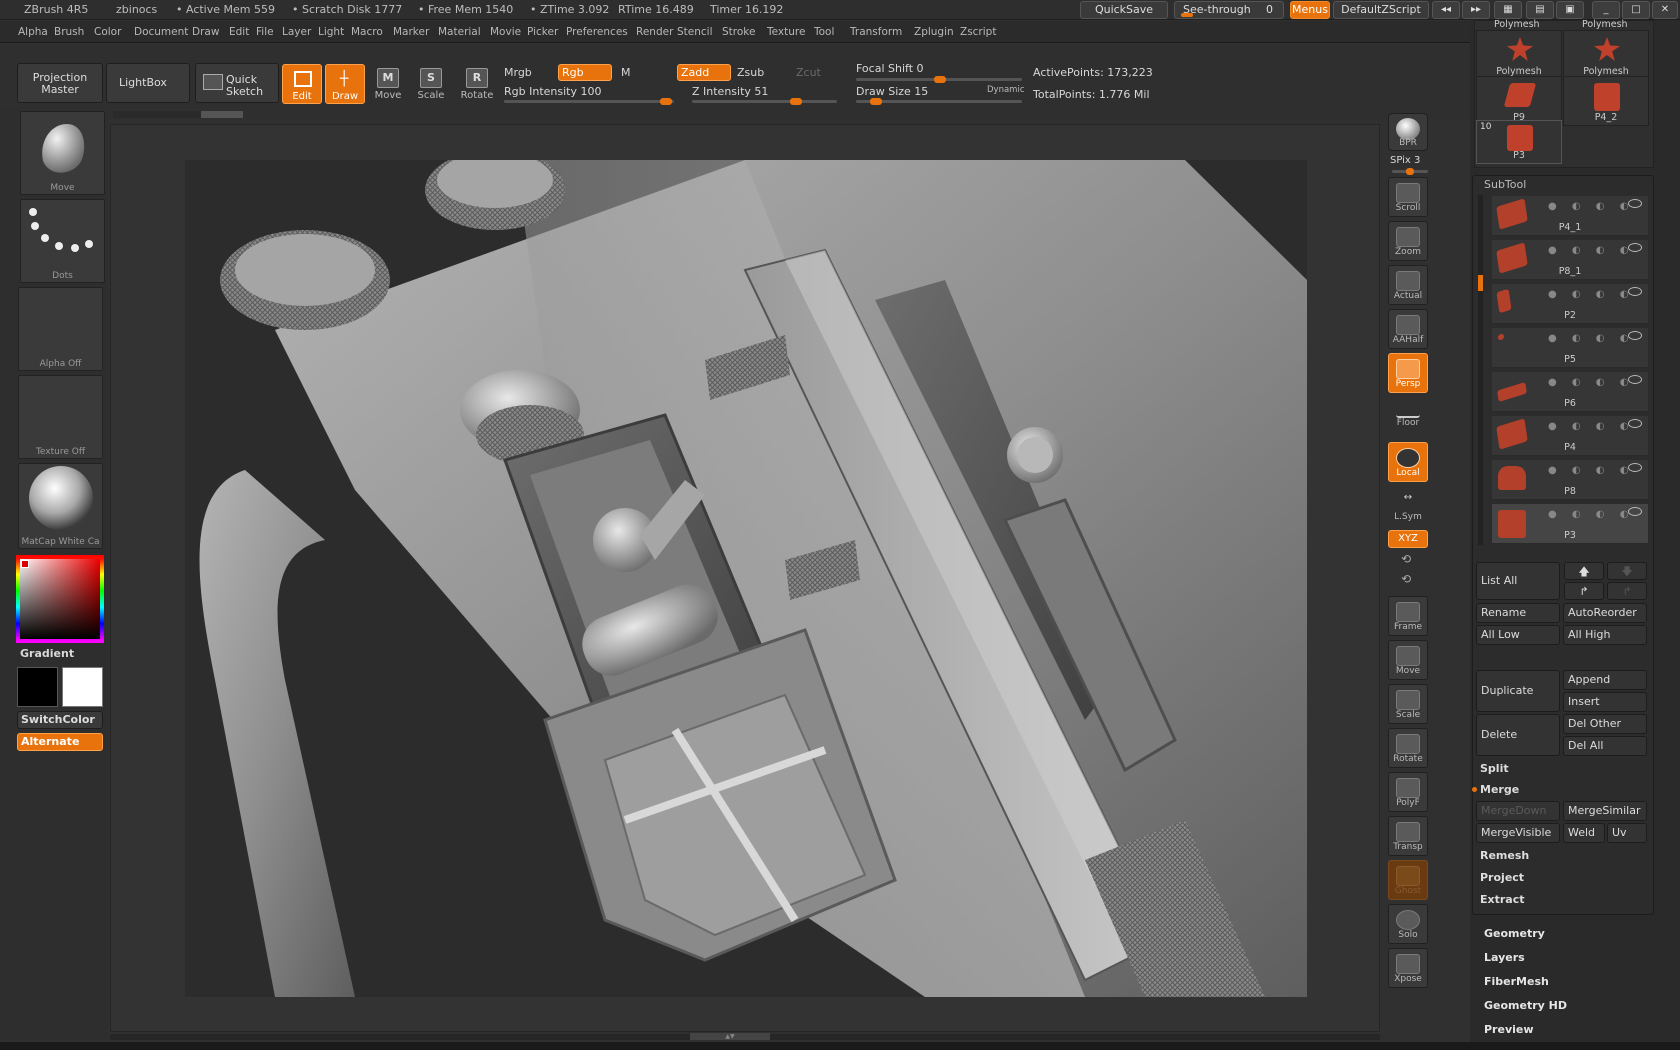  I want to click on rgb-button: Rgb, so click(585, 72).